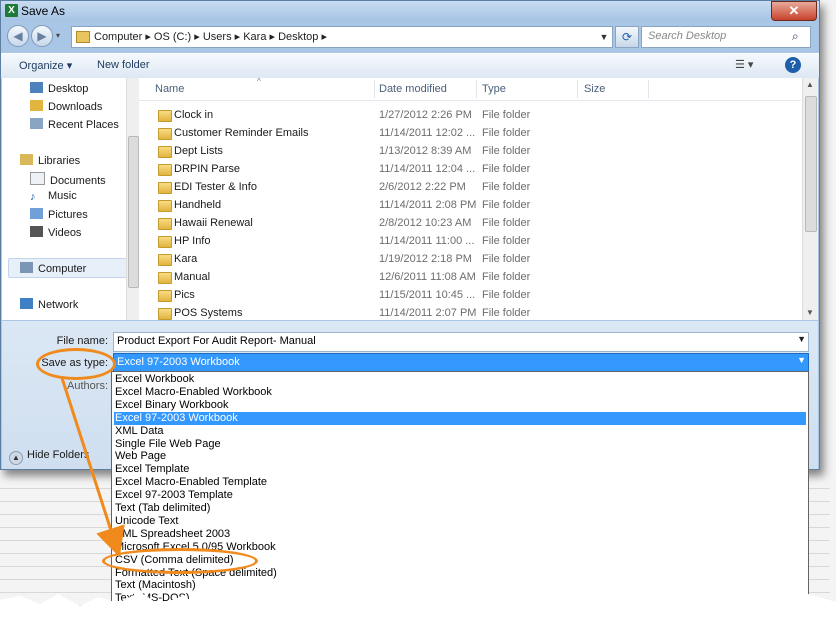 Image resolution: width=836 pixels, height=644 pixels. I want to click on torn-edge-decoration, so click(418, 618).